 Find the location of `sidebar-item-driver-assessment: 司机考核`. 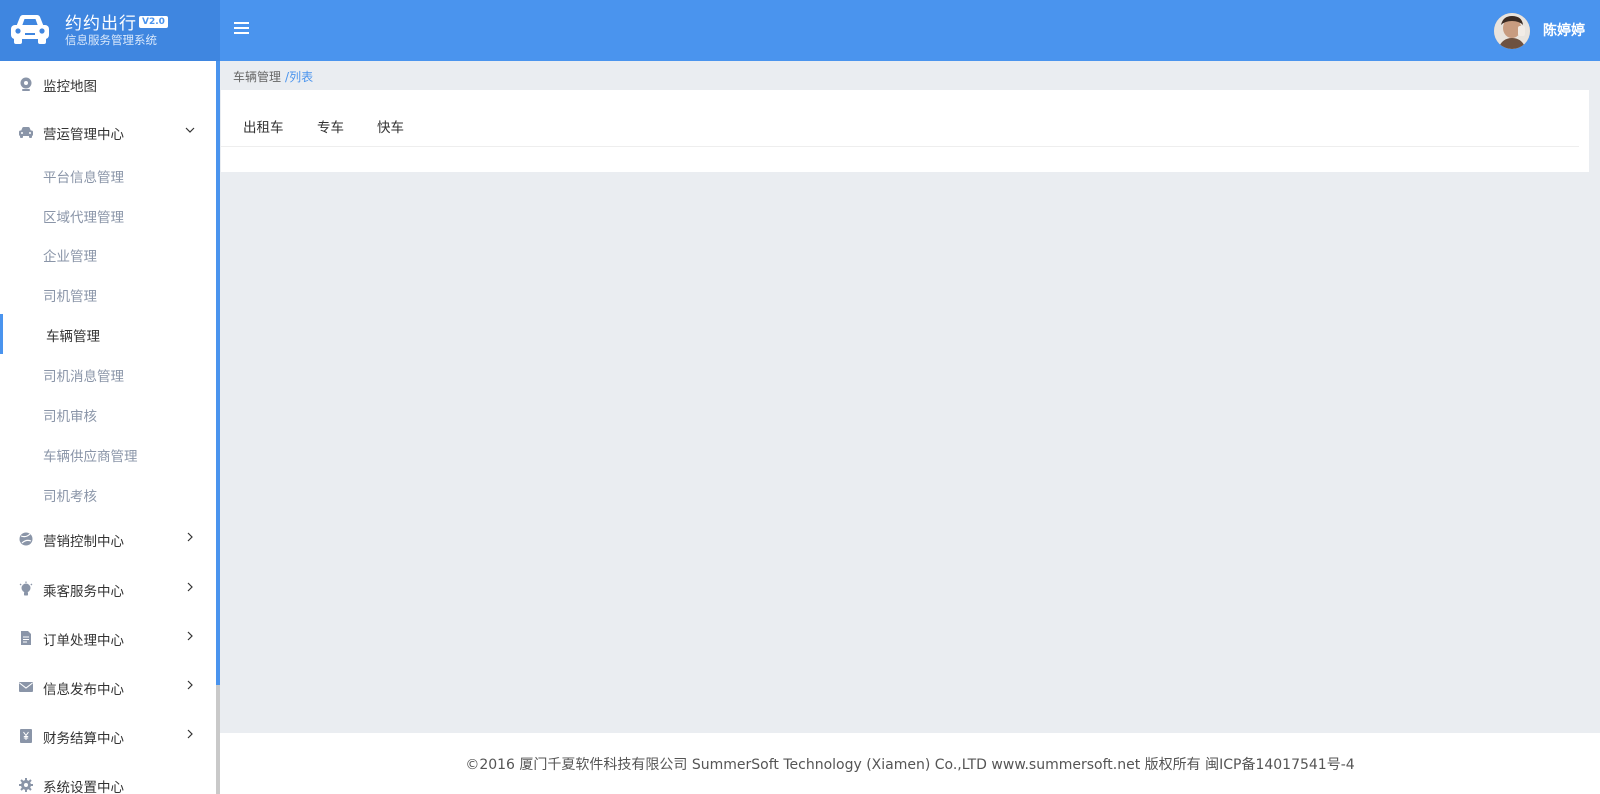

sidebar-item-driver-assessment: 司机考核 is located at coordinates (108, 494).